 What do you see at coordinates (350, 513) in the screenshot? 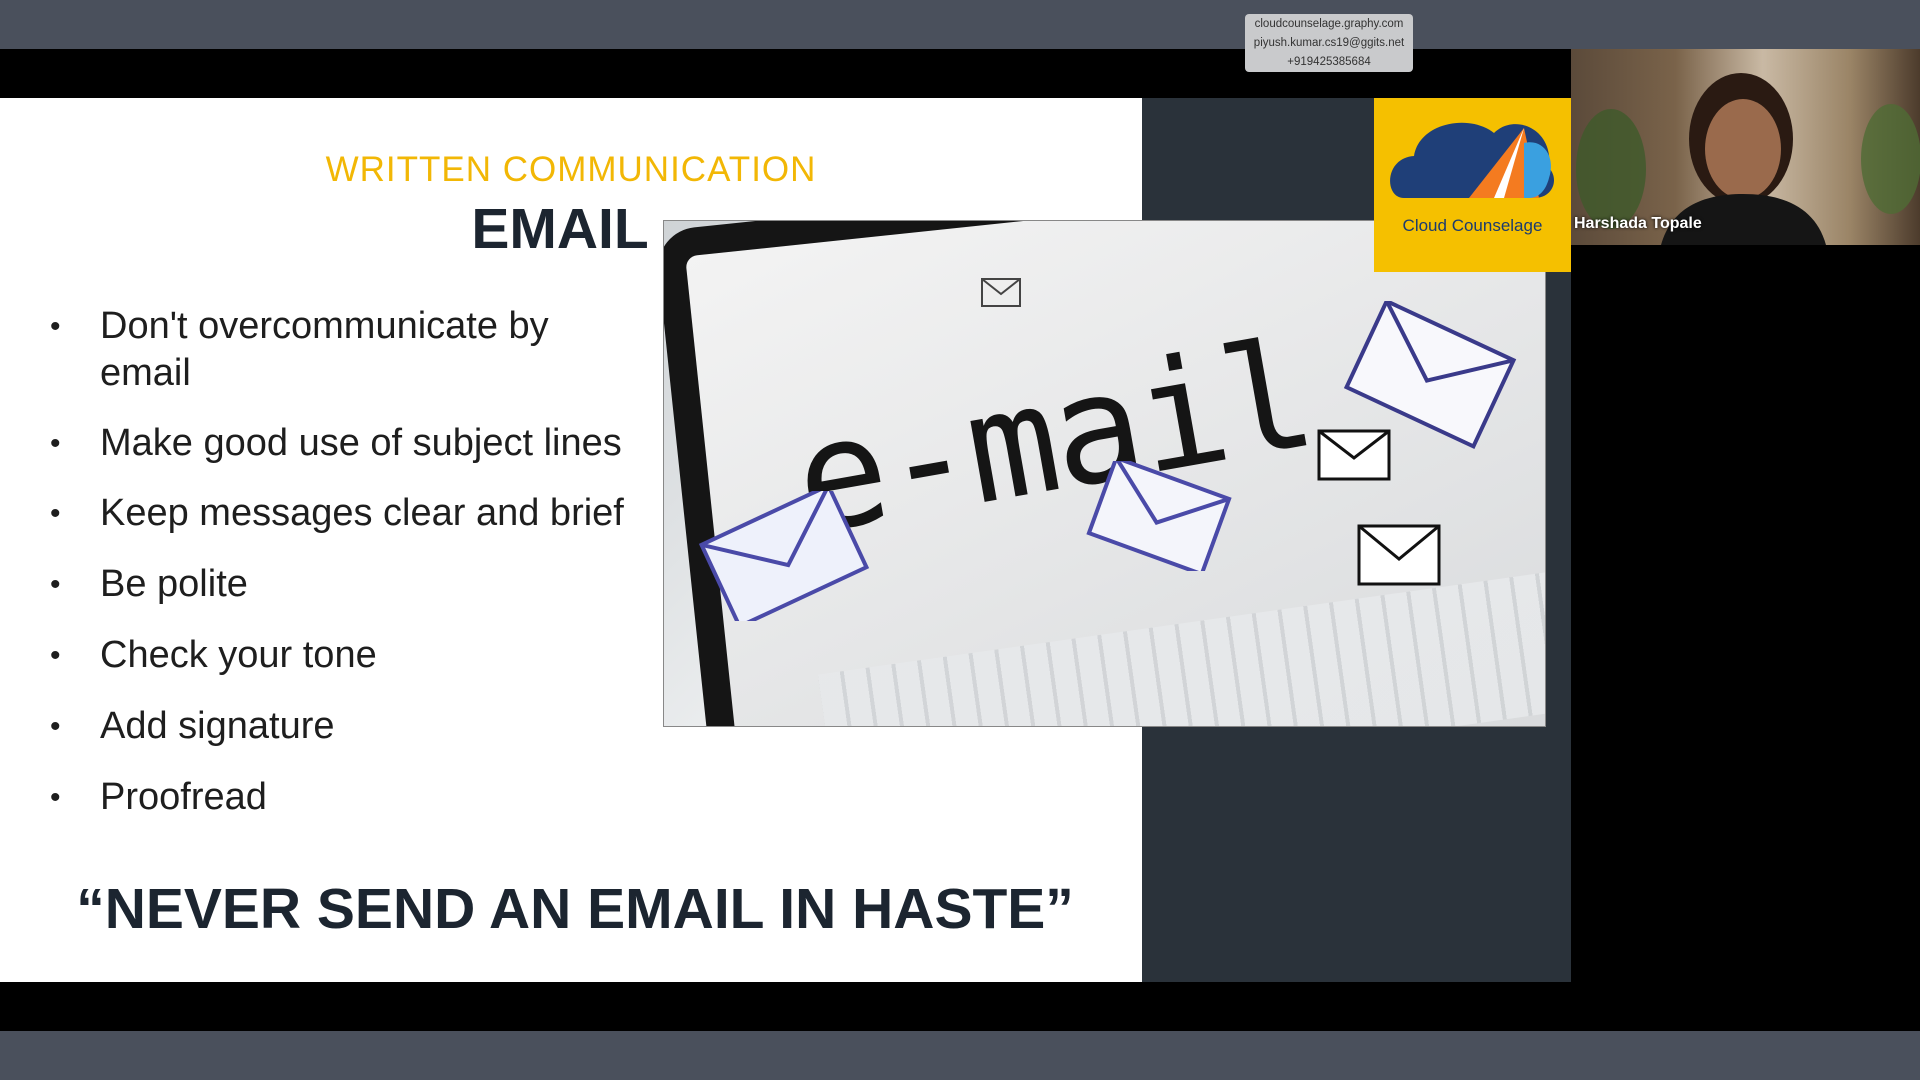
I see `bullet-item: Keep messages clear and brief` at bounding box center [350, 513].